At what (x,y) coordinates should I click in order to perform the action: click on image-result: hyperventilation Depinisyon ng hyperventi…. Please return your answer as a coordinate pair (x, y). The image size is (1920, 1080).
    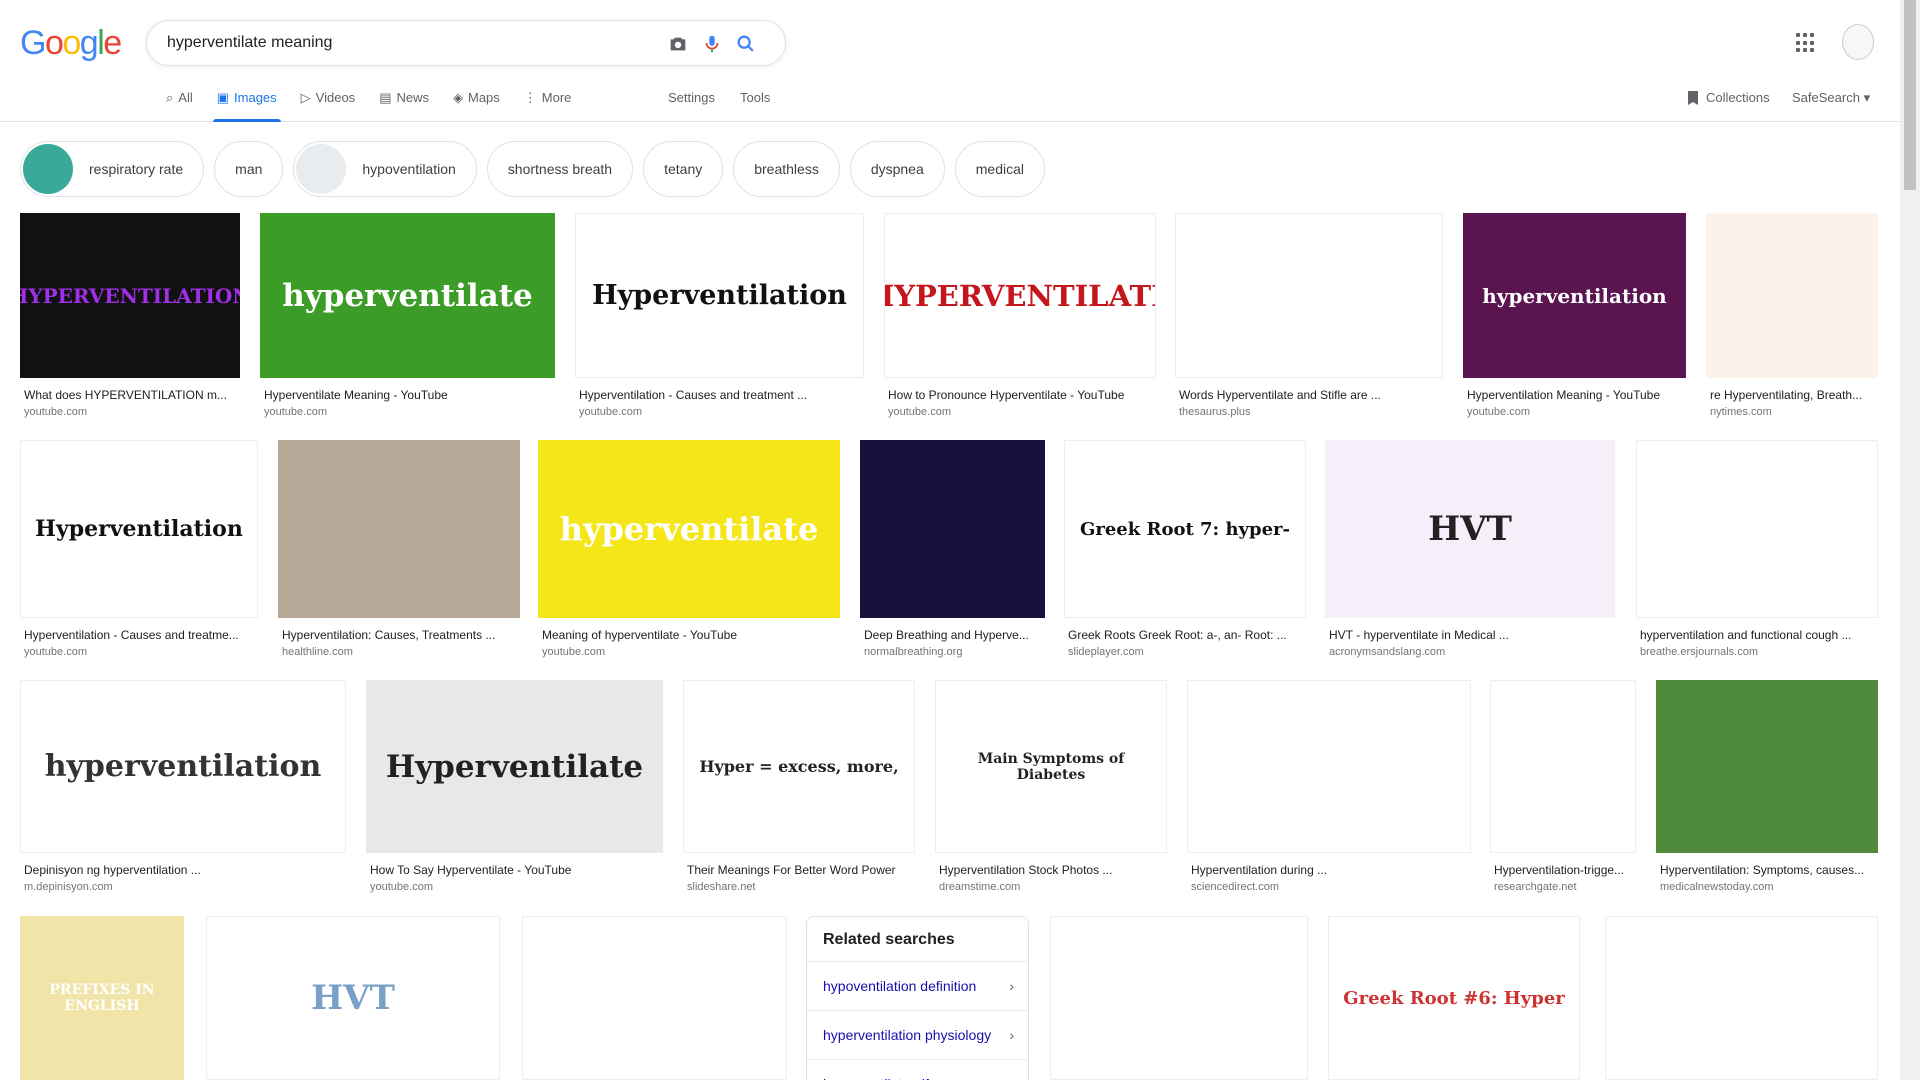
    Looking at the image, I should click on (183, 788).